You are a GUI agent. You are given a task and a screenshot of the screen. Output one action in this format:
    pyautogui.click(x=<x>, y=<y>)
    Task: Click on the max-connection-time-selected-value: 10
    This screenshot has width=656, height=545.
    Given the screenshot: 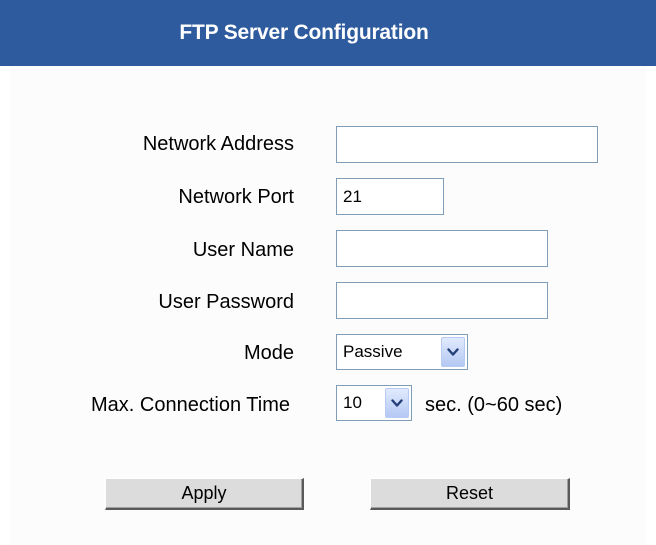 What is the action you would take?
    pyautogui.click(x=352, y=402)
    